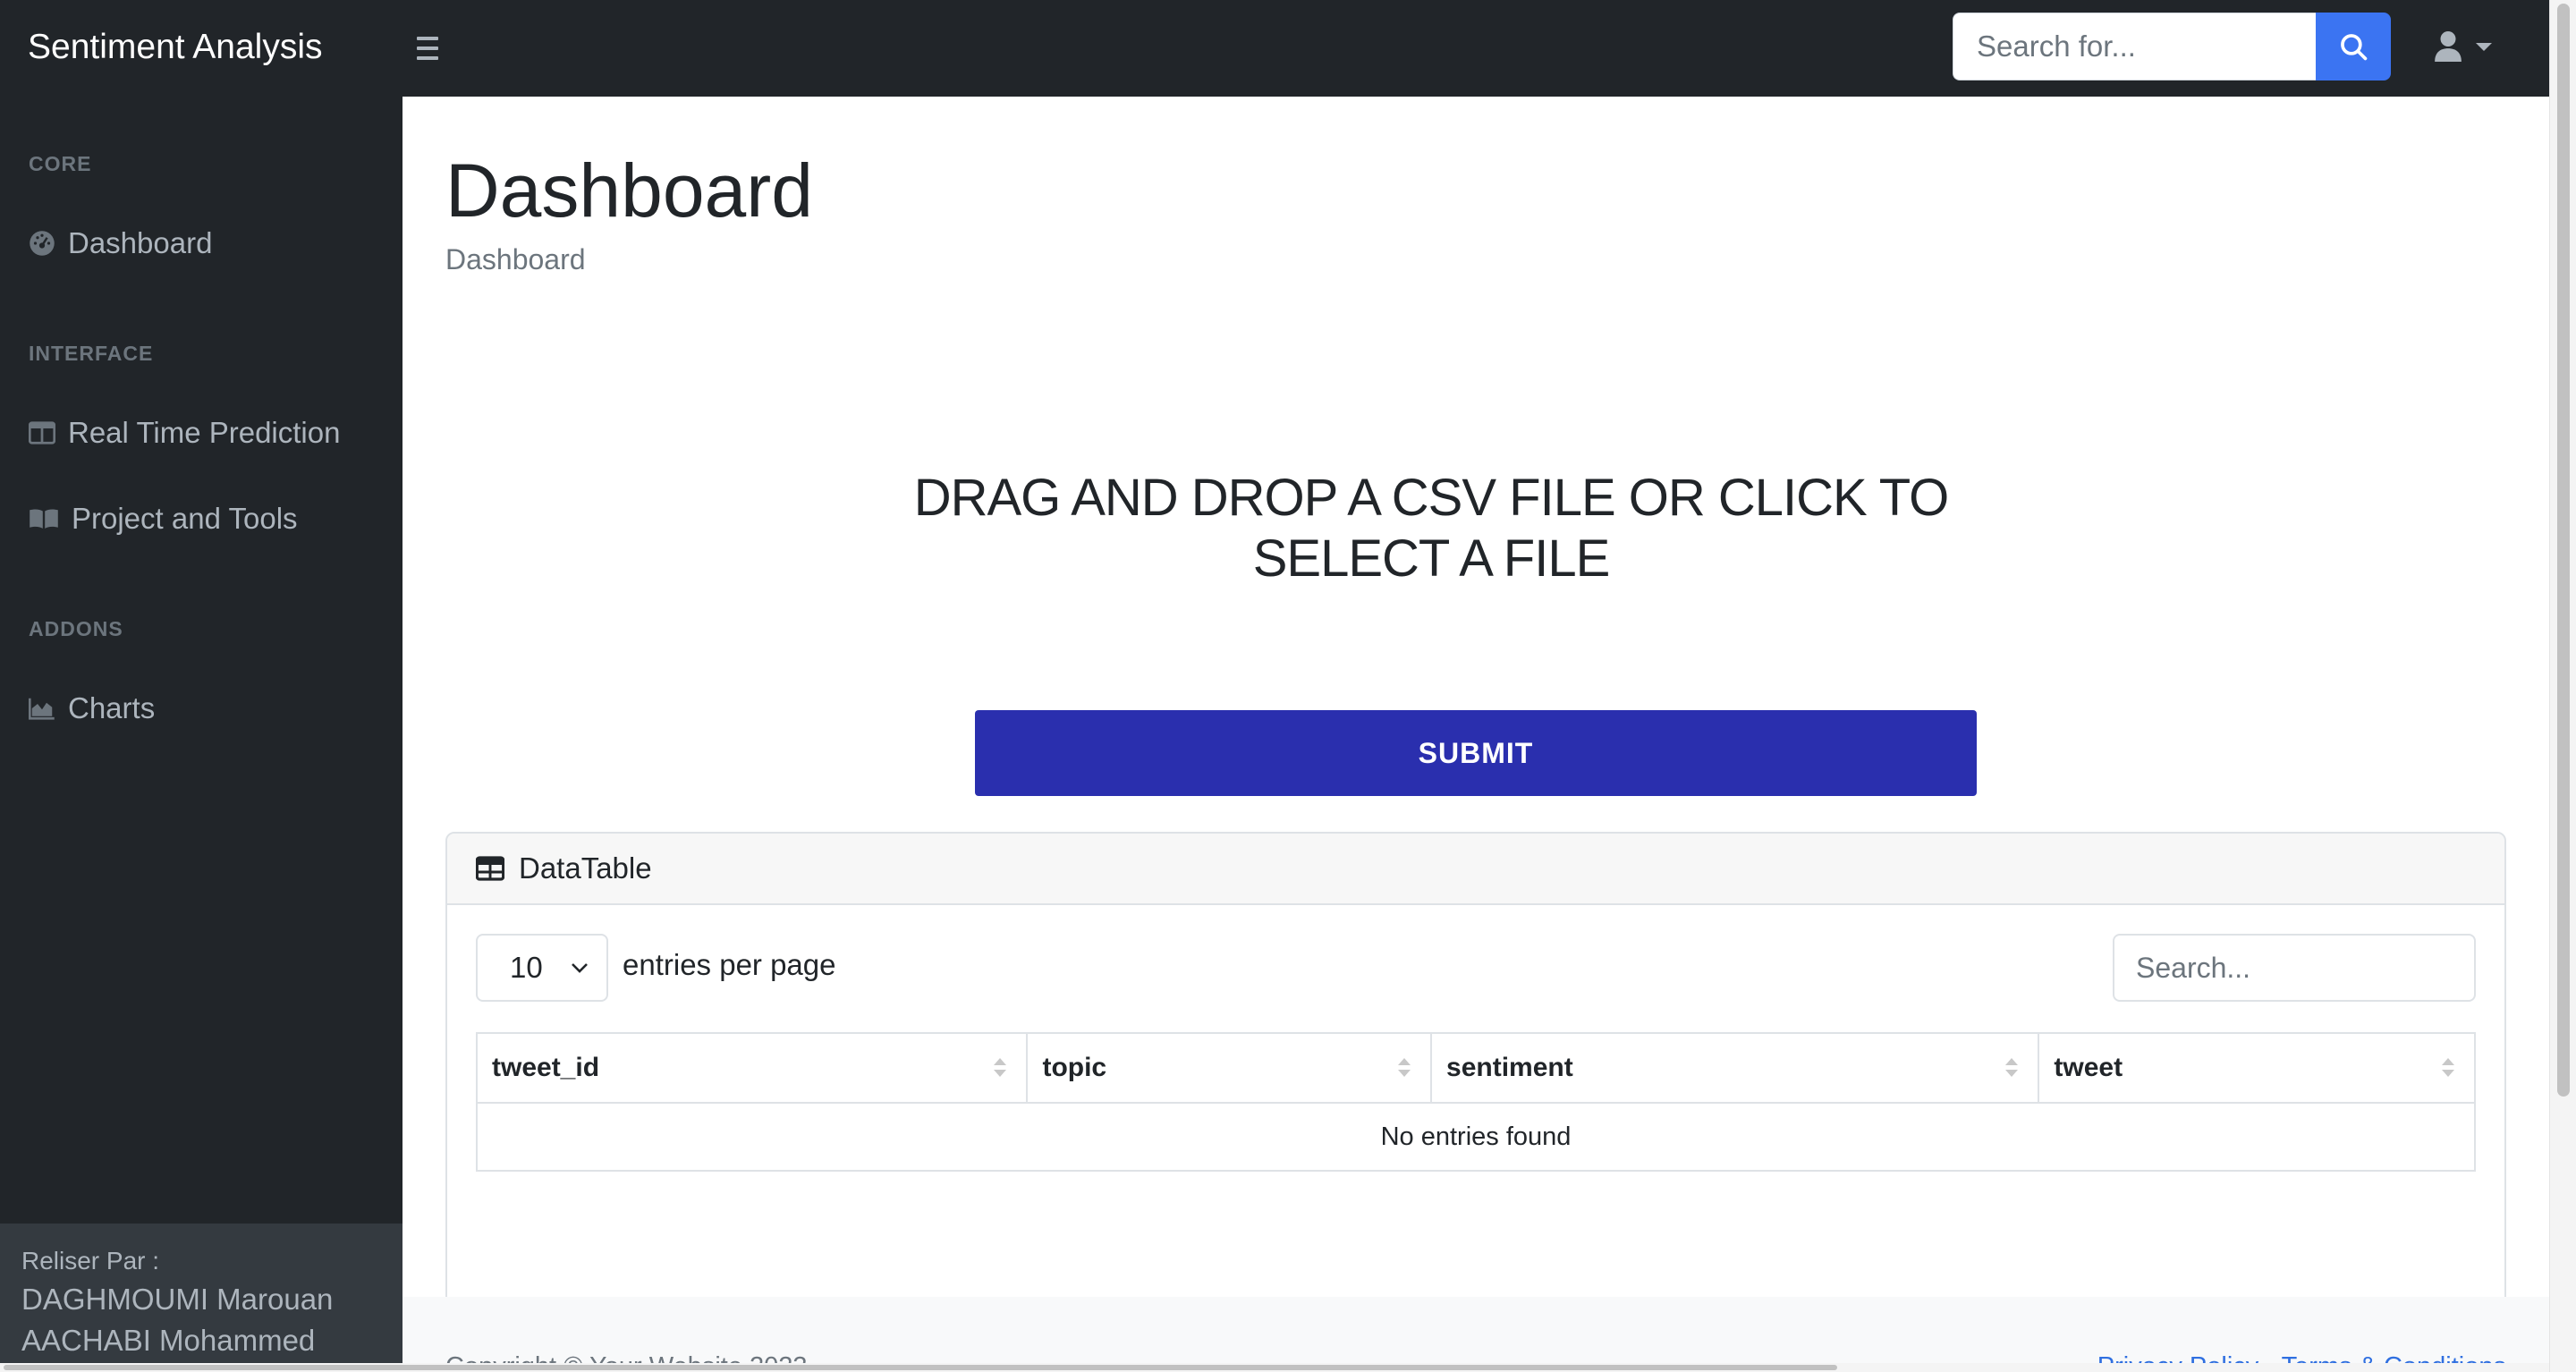 Image resolution: width=2576 pixels, height=1372 pixels. What do you see at coordinates (1476, 753) in the screenshot?
I see `submit-button: SUBMIT` at bounding box center [1476, 753].